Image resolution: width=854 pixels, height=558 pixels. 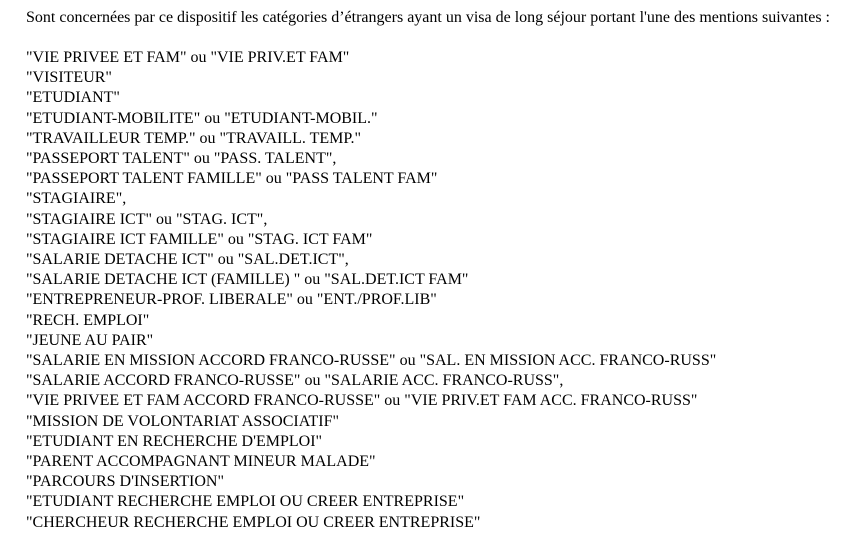 I want to click on mention-item: "ETUDIANT EN RECHERCHE D'EMPLOI", so click(x=174, y=441).